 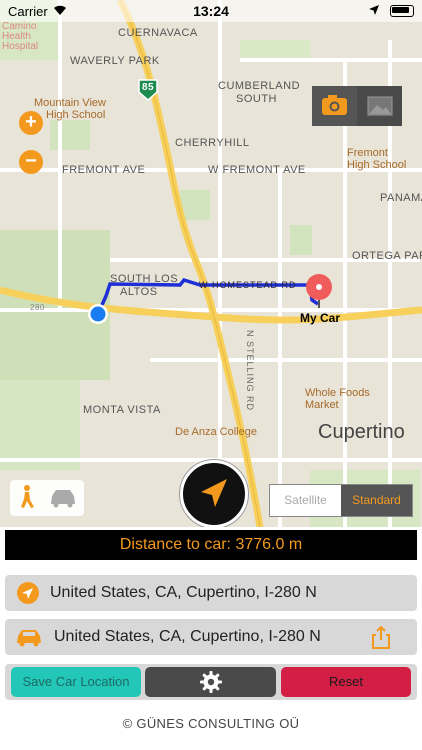 I want to click on media-toolbar, so click(x=357, y=106).